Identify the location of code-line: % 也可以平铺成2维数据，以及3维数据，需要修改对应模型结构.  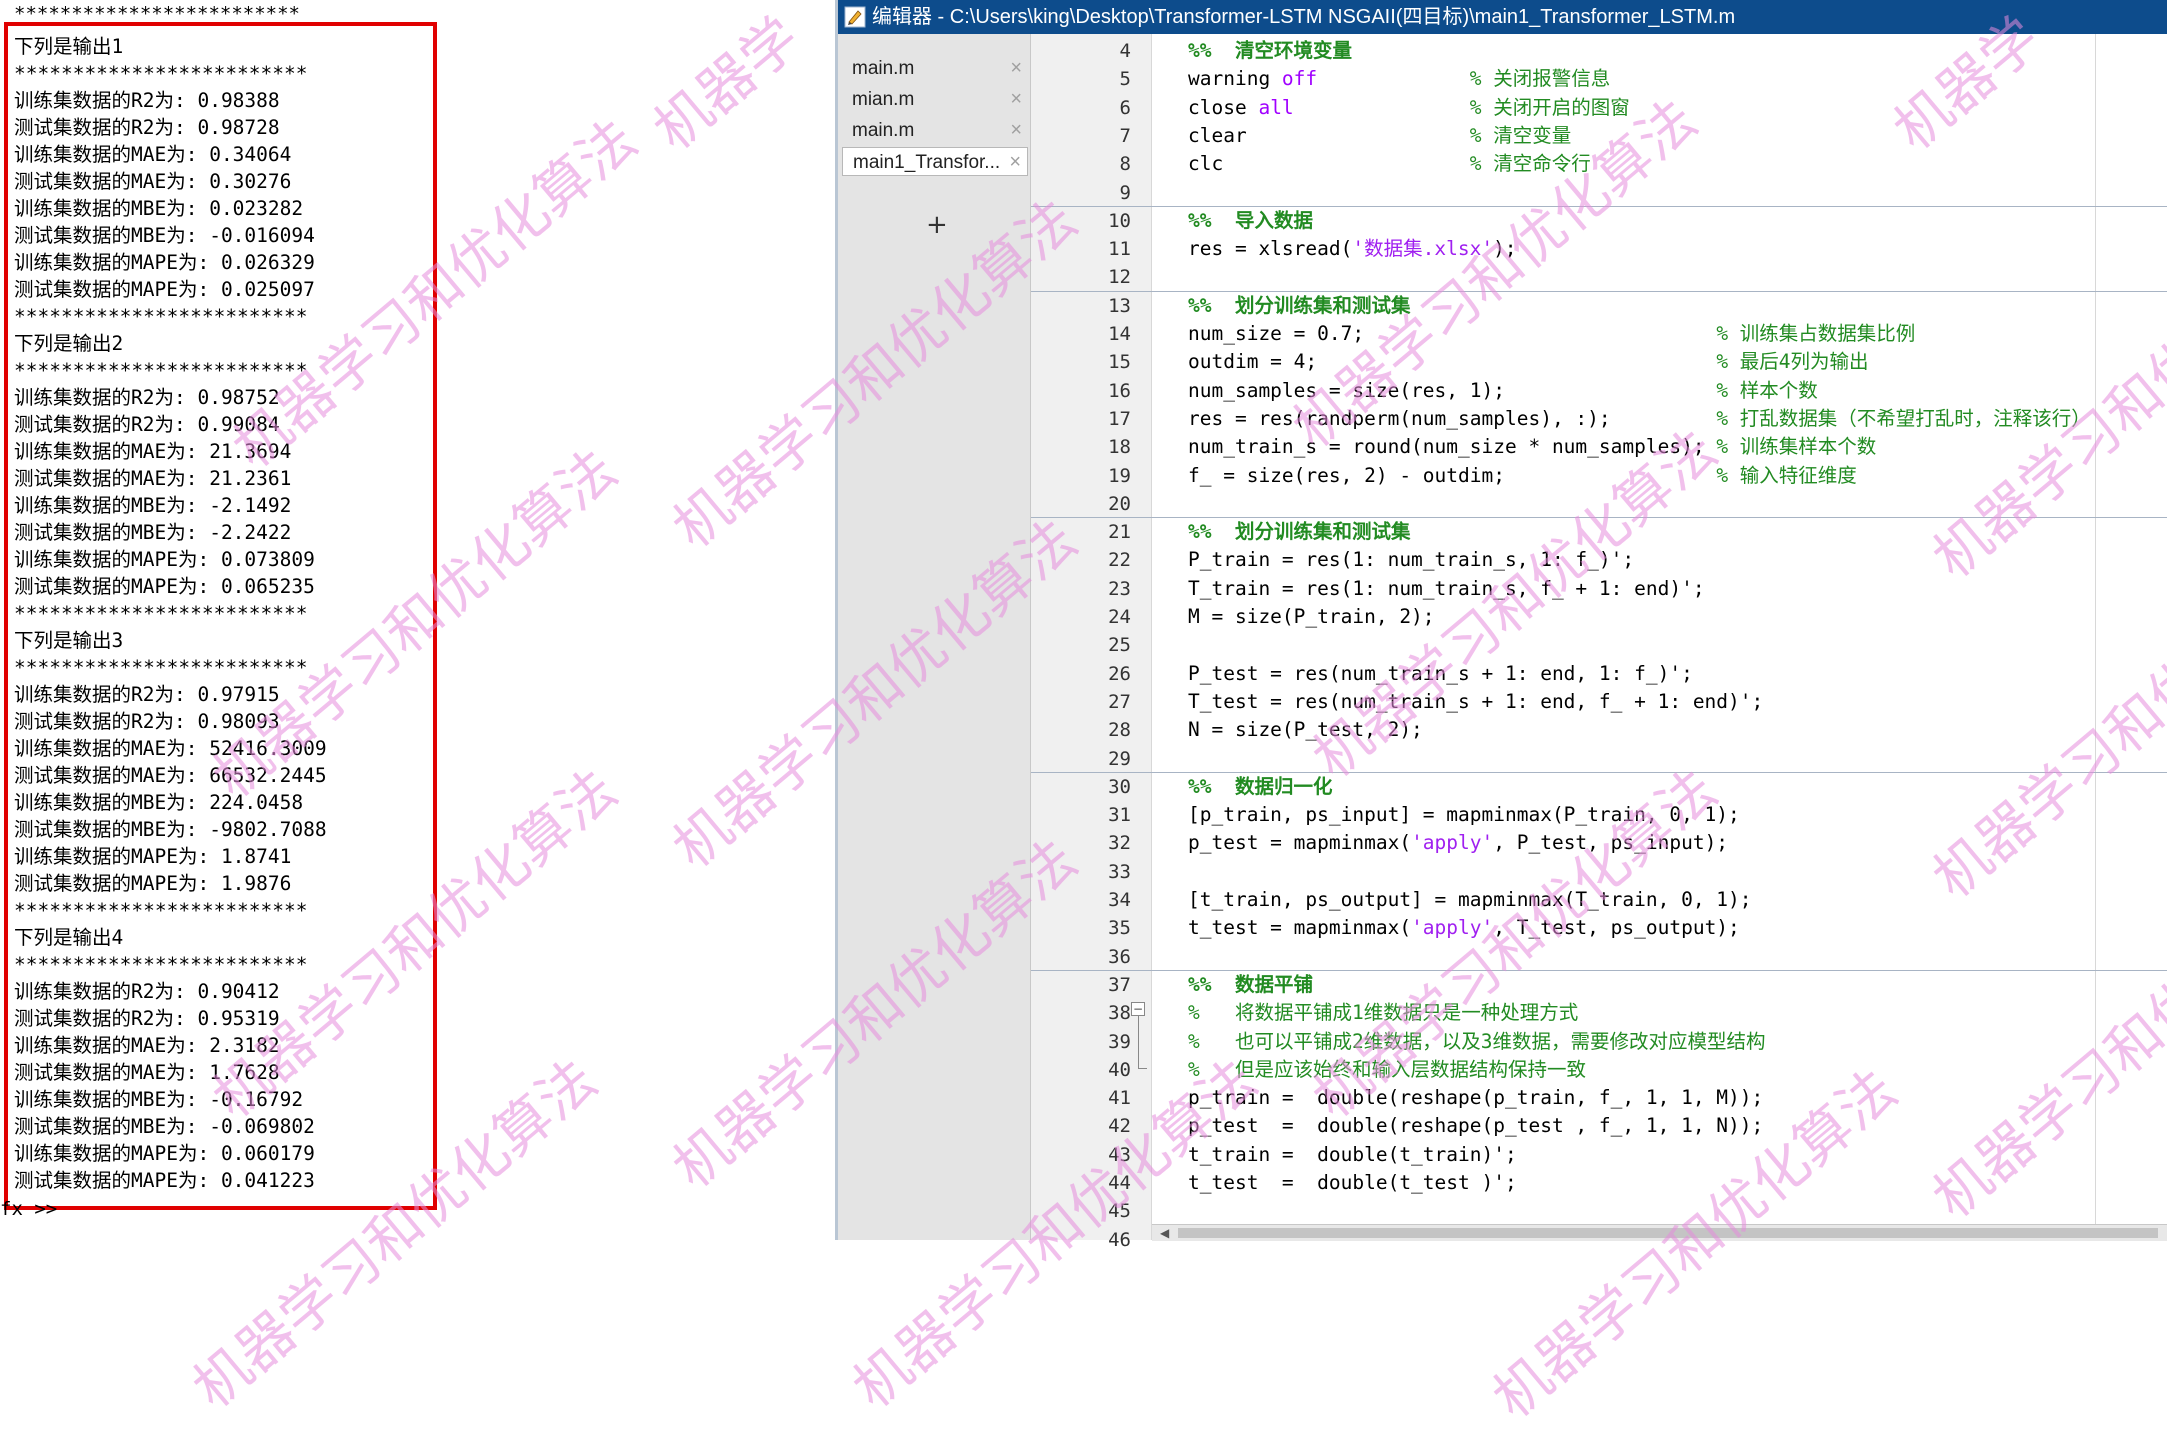
(1476, 1042).